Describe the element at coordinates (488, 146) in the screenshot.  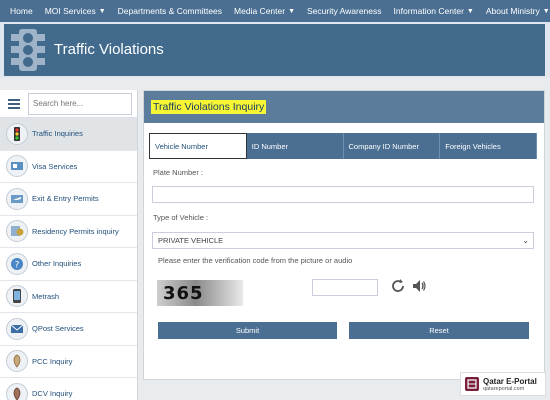
I see `tab-foreign-vehicles: Foreign Vehicles` at that location.